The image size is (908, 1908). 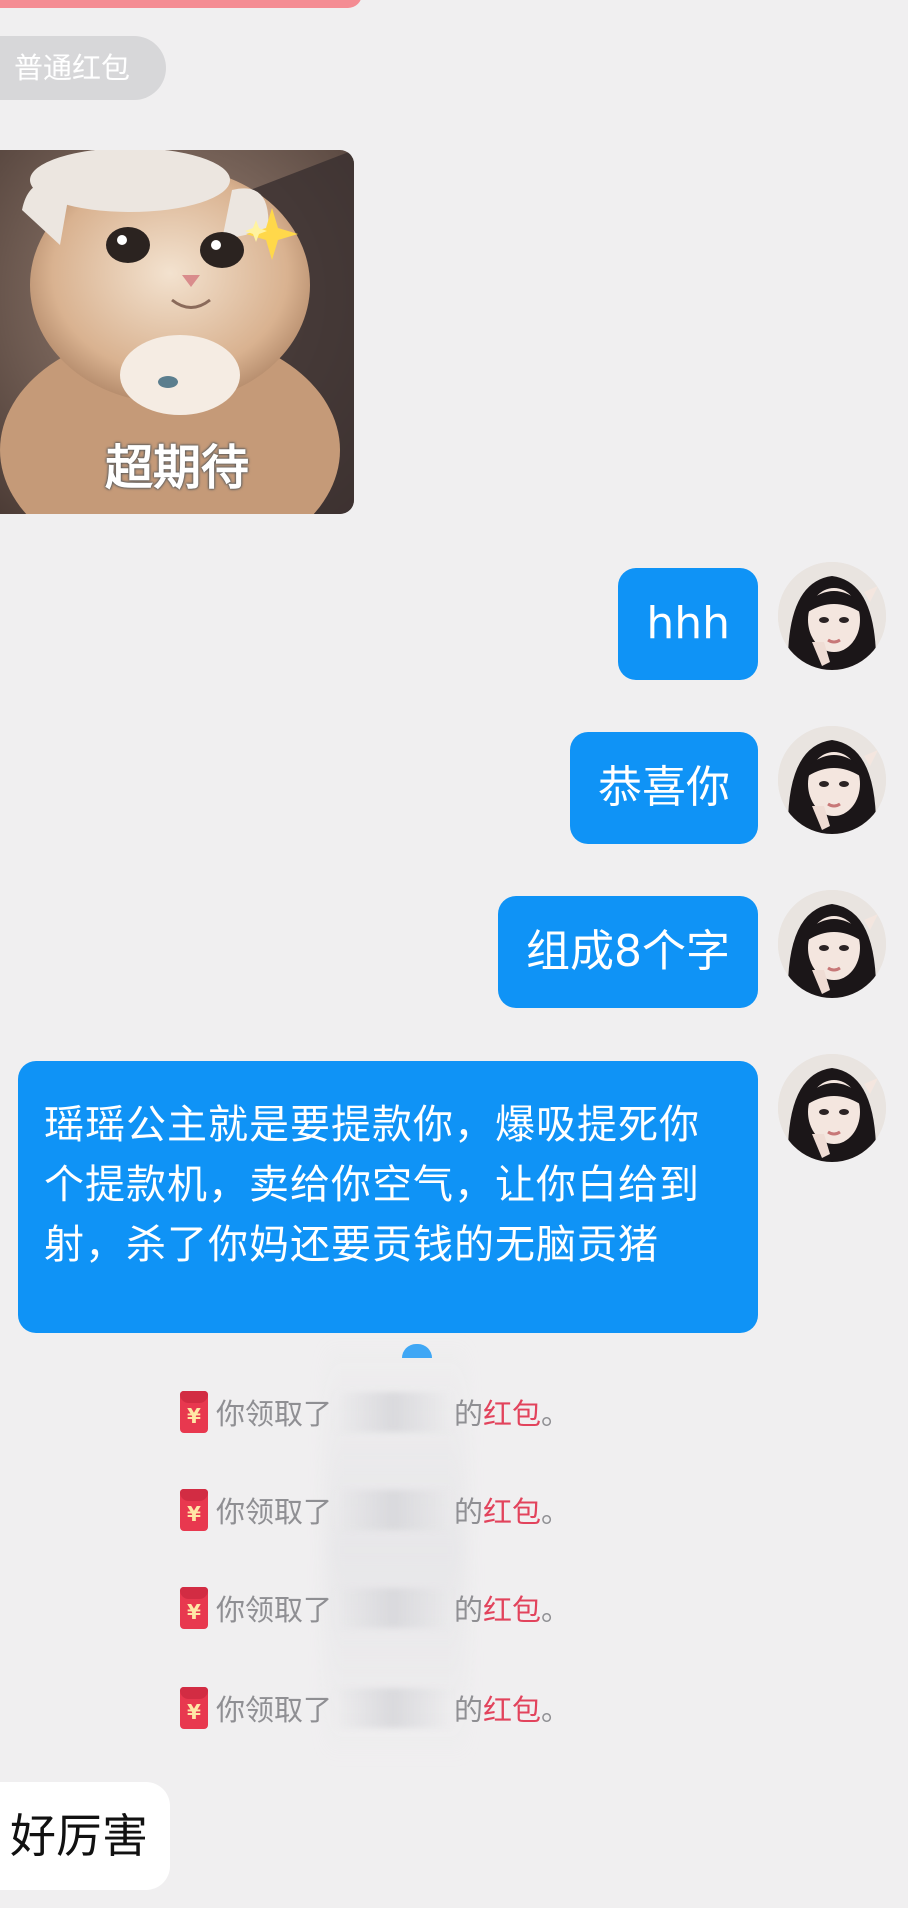 I want to click on cat-sticker: 超期待, so click(x=177, y=332).